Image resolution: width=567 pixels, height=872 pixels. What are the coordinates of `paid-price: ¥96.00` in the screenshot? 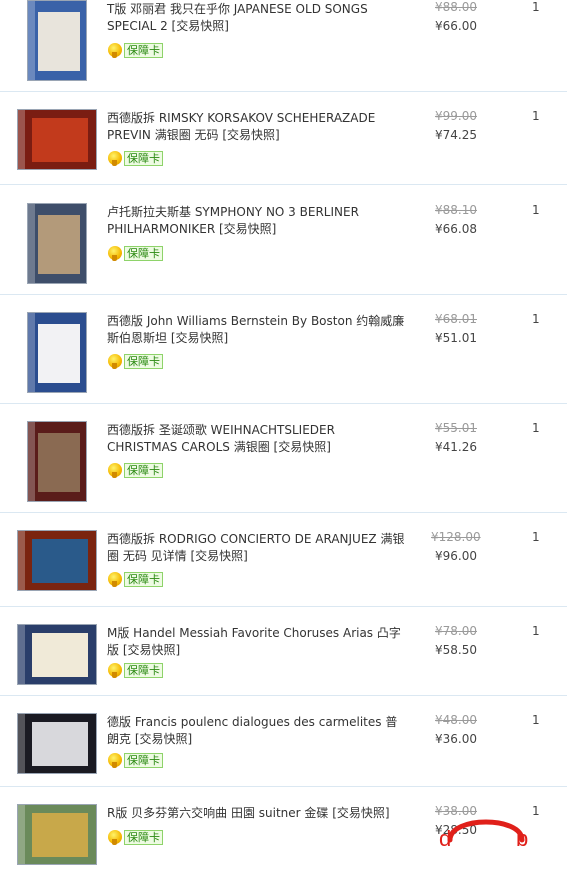 It's located at (456, 556).